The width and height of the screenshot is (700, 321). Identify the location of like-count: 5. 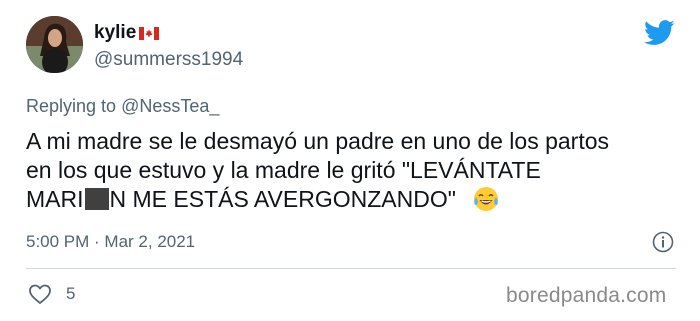
(71, 293).